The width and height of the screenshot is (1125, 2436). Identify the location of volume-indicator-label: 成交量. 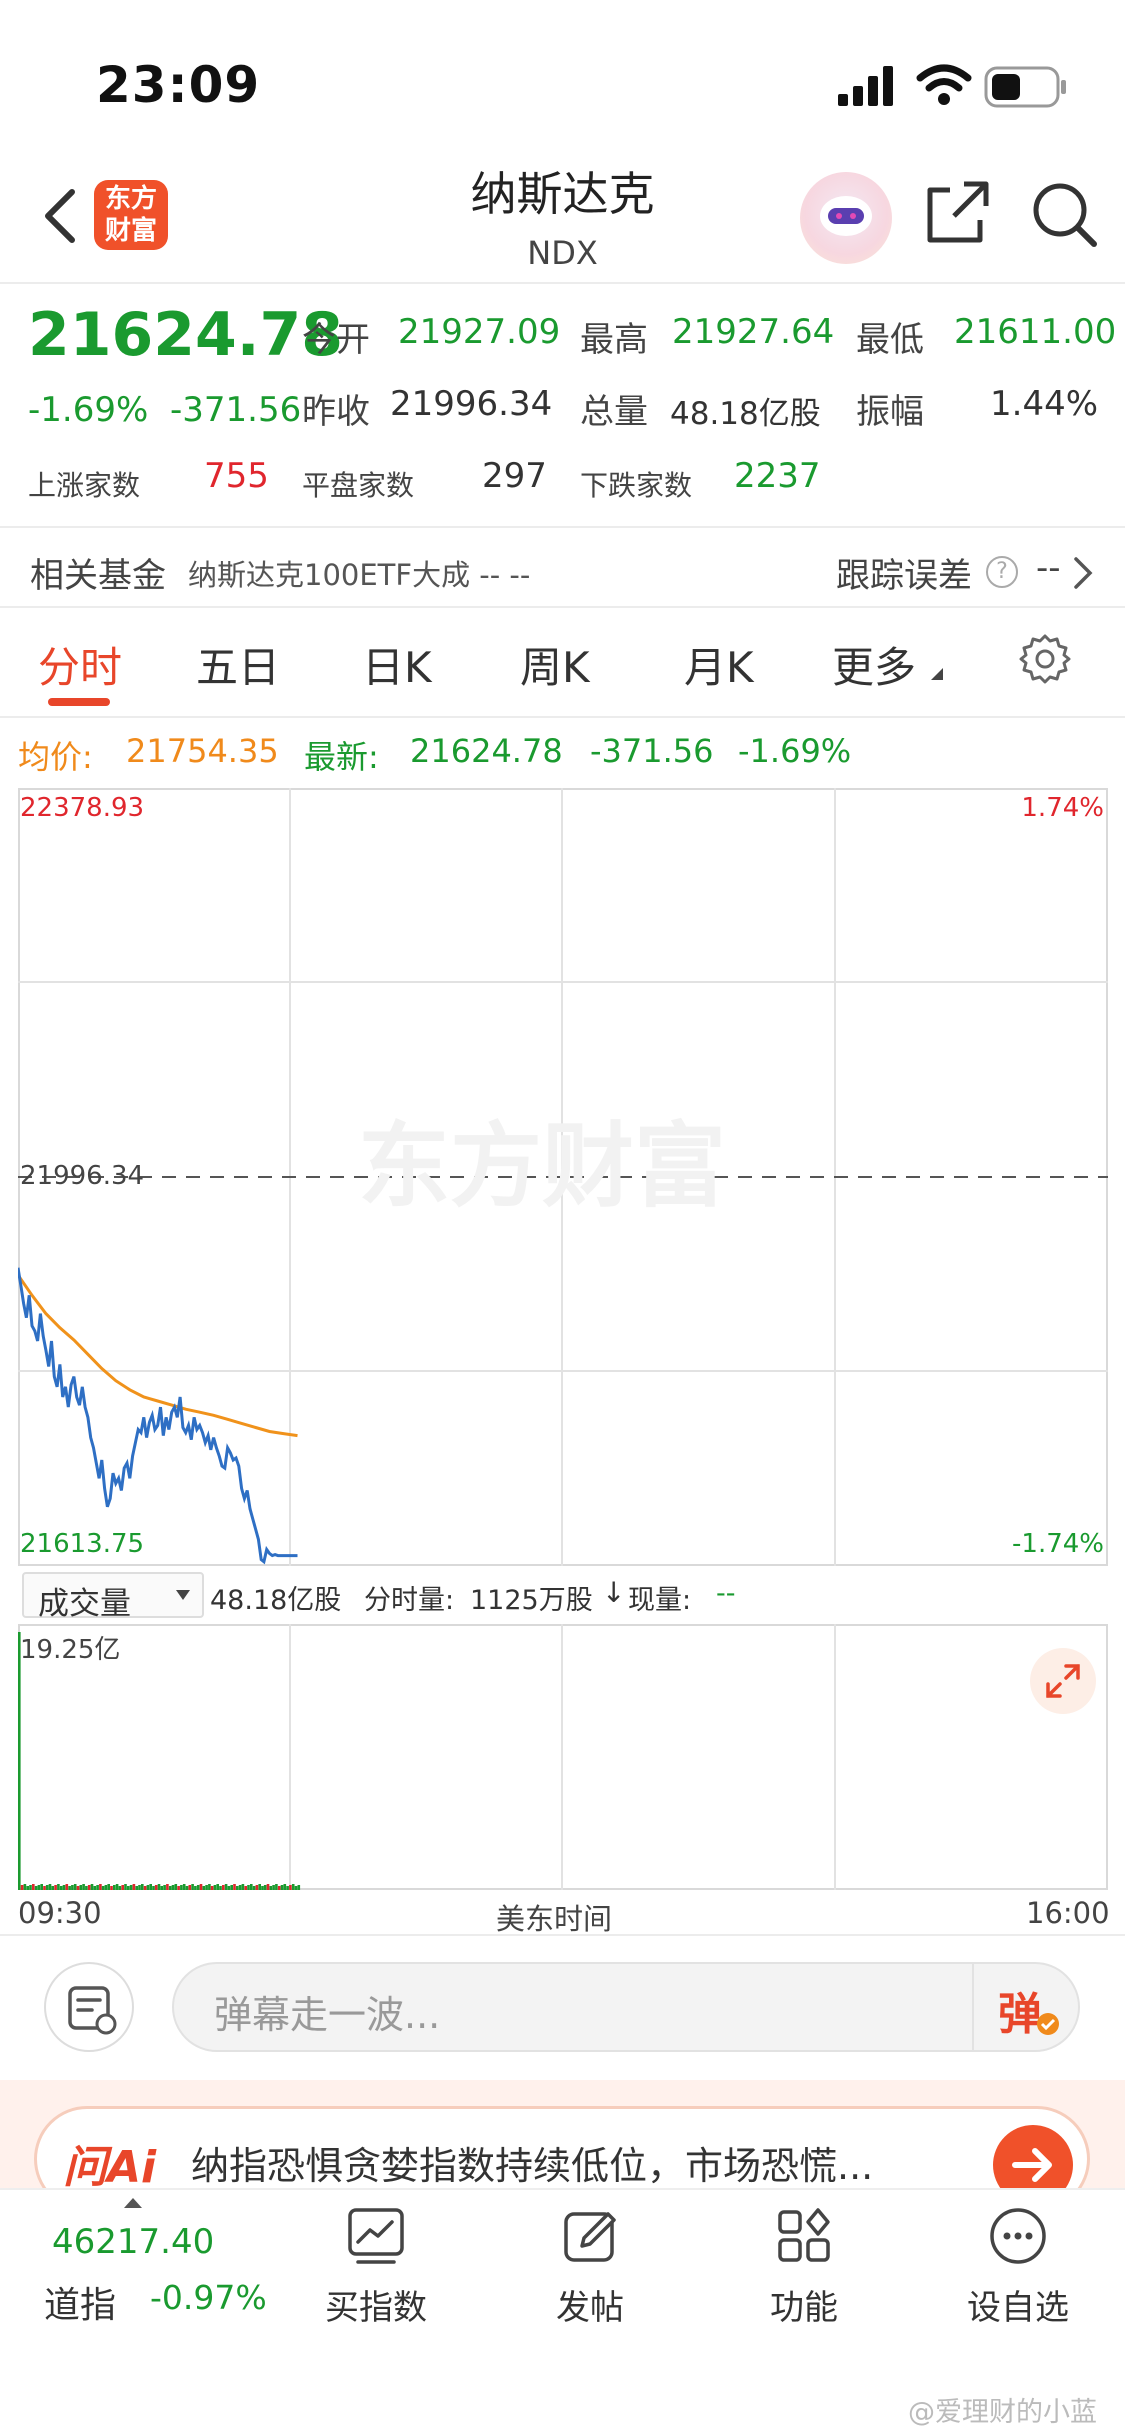
(84, 1604).